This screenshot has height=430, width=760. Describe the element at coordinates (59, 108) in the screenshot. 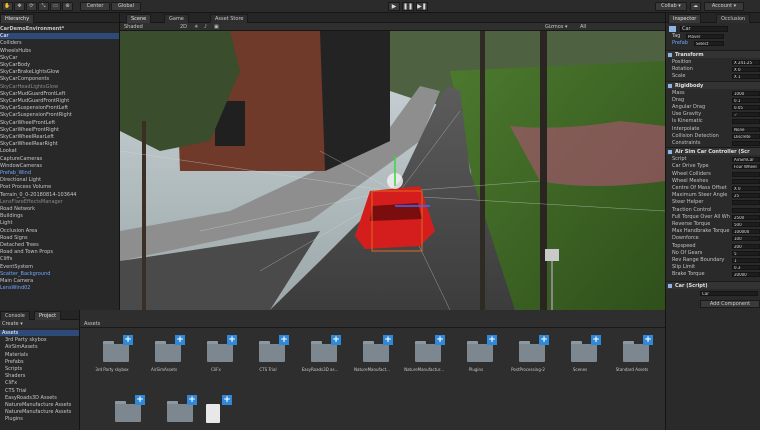

I see `hierarchy-item: SkyCarSuspensionFrontLeft` at that location.